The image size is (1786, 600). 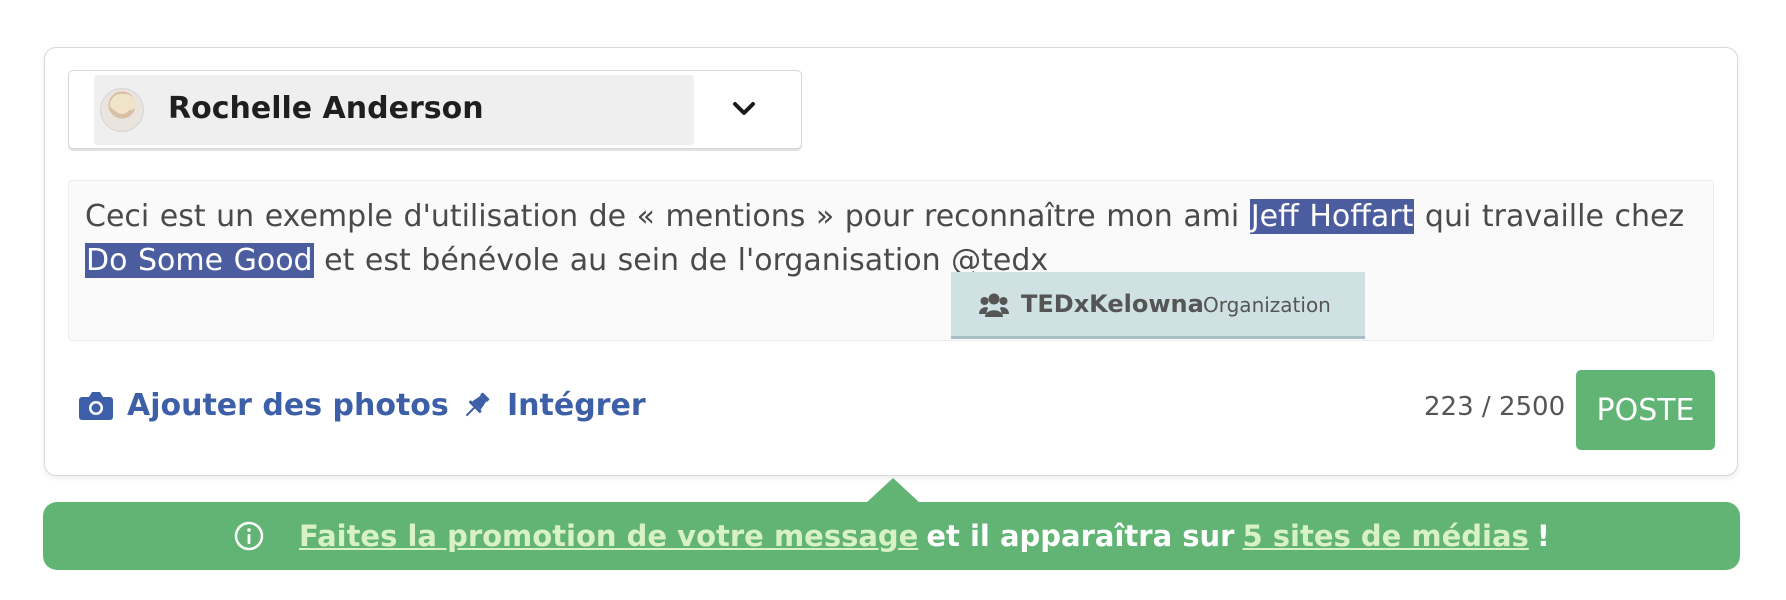 What do you see at coordinates (893, 490) in the screenshot?
I see `promo-arrow` at bounding box center [893, 490].